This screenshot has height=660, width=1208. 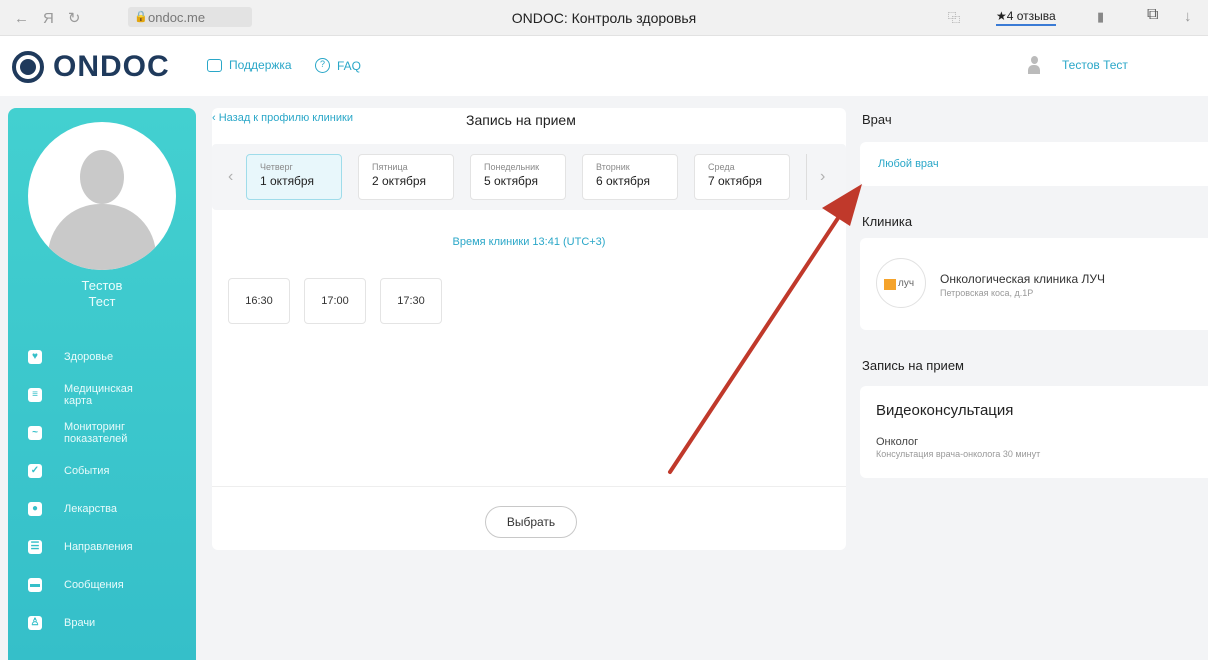 I want to click on heart-icon: ♥, so click(x=35, y=357).